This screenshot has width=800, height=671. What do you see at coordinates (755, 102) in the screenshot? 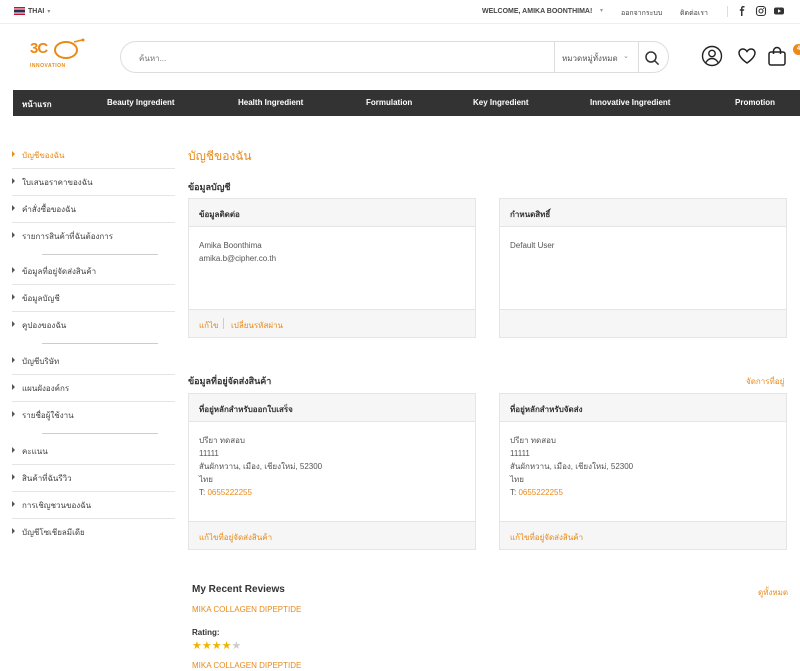
I see `nav-item-promotion: Promotion` at bounding box center [755, 102].